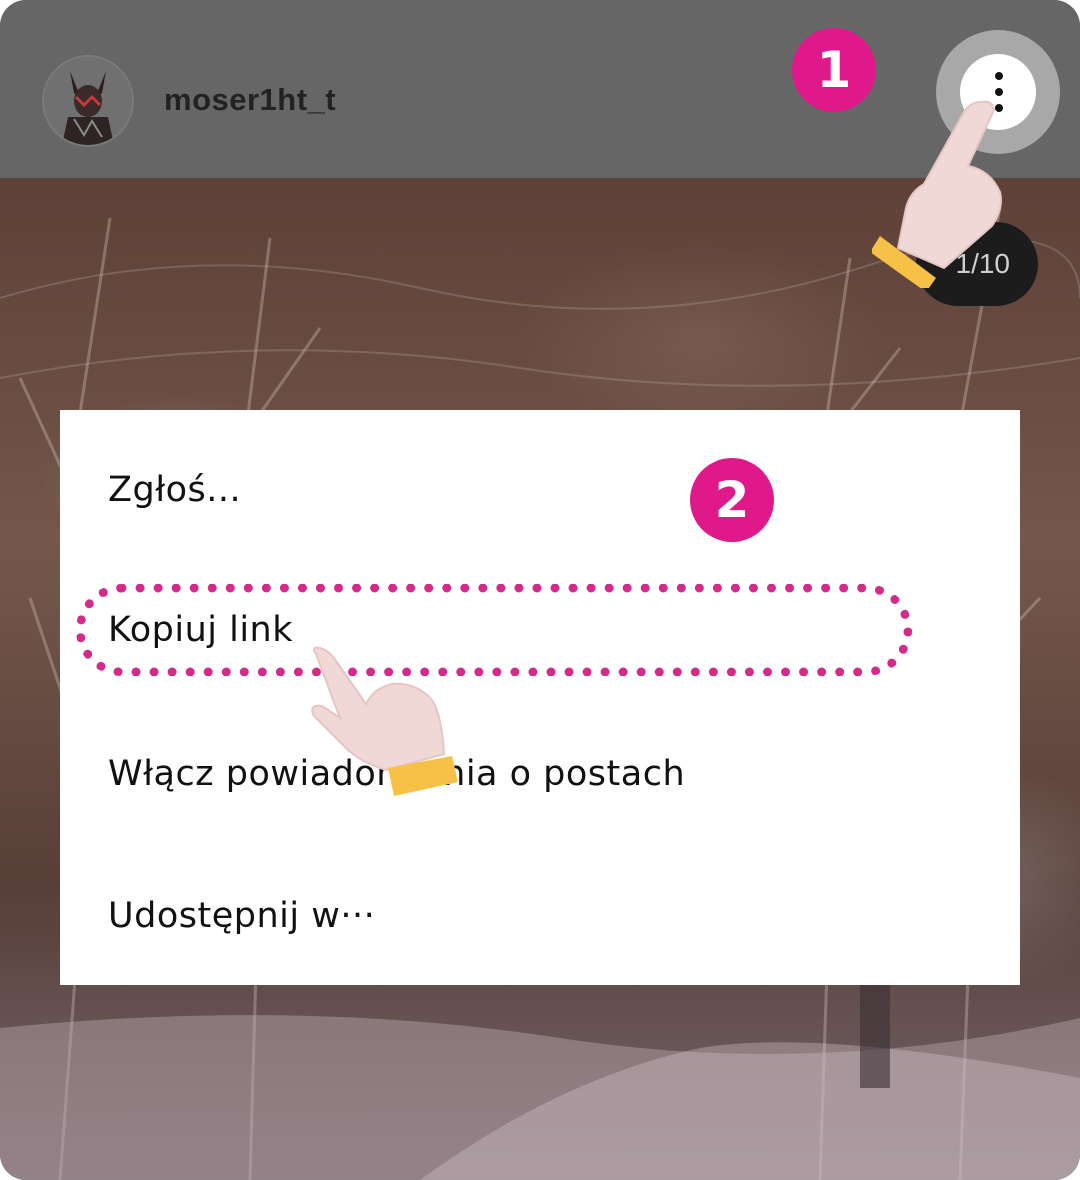  I want to click on avatar, so click(88, 101).